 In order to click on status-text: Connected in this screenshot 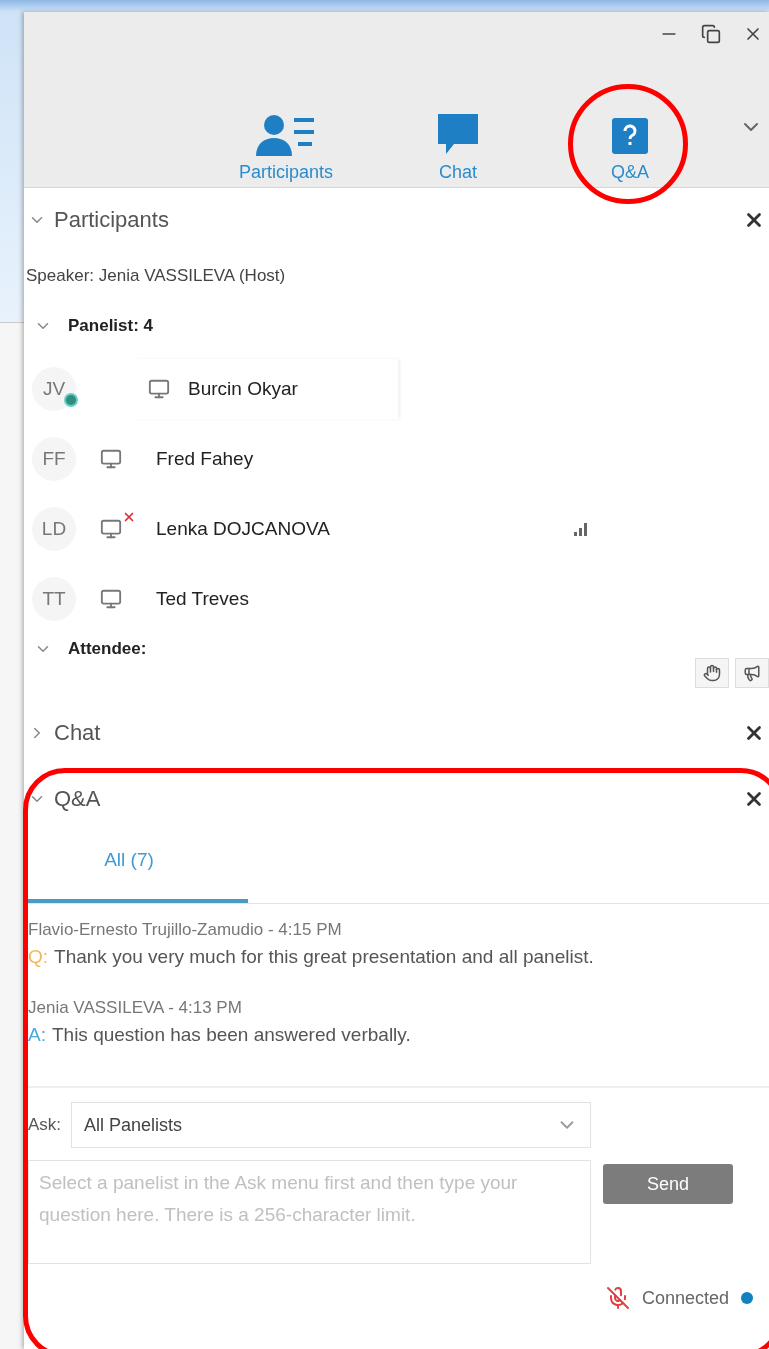, I will do `click(685, 1298)`.